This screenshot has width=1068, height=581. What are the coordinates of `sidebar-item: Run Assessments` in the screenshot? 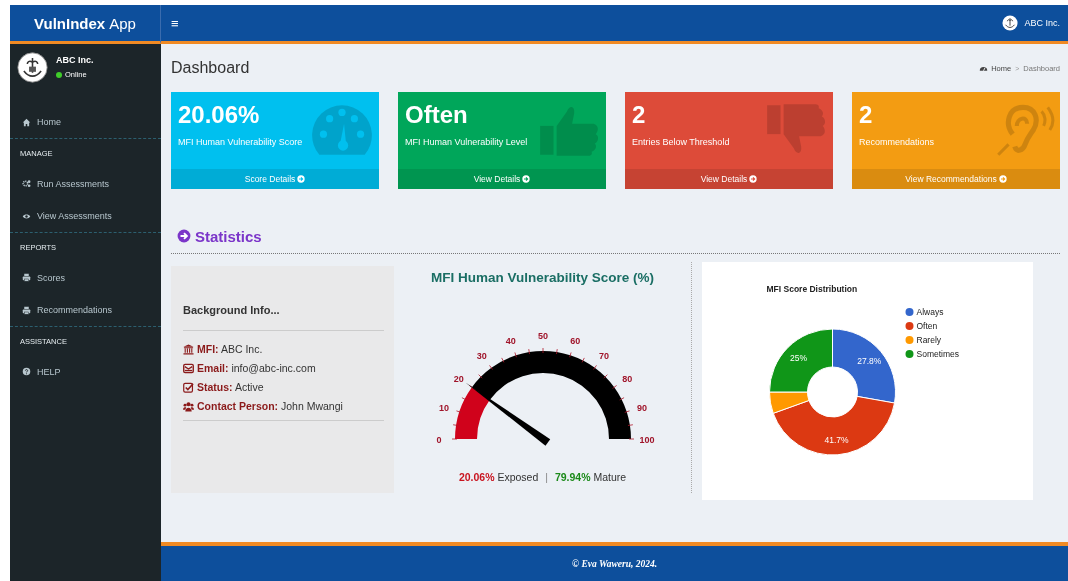 It's located at (85, 183).